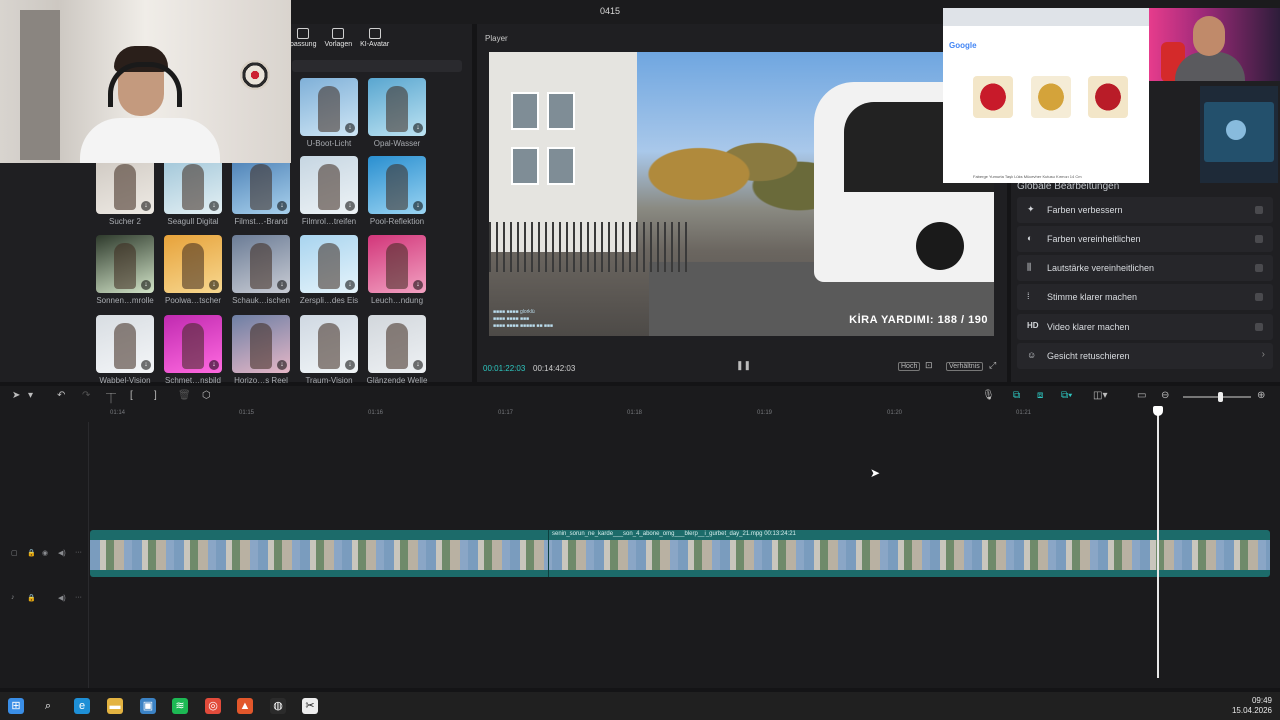 The image size is (1280, 720). Describe the element at coordinates (1141, 395) in the screenshot. I see `captions-icon: ▭` at that location.